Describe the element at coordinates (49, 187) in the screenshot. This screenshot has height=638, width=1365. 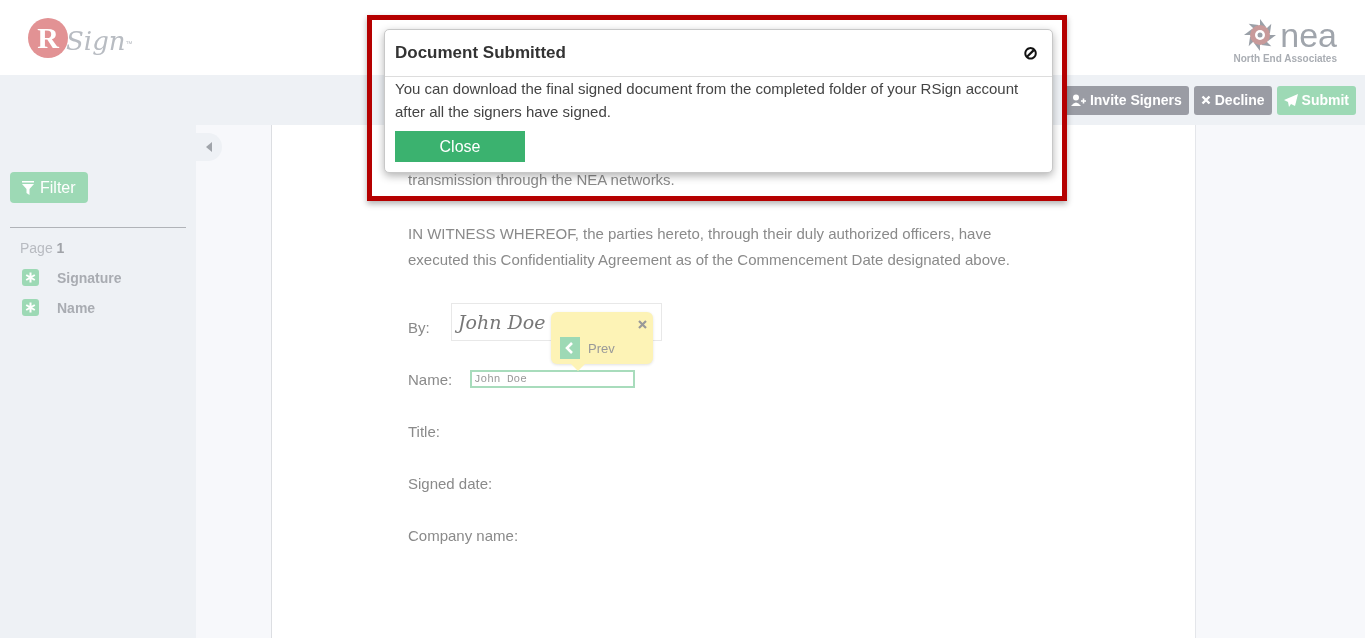
I see `filter-button: Filter` at that location.